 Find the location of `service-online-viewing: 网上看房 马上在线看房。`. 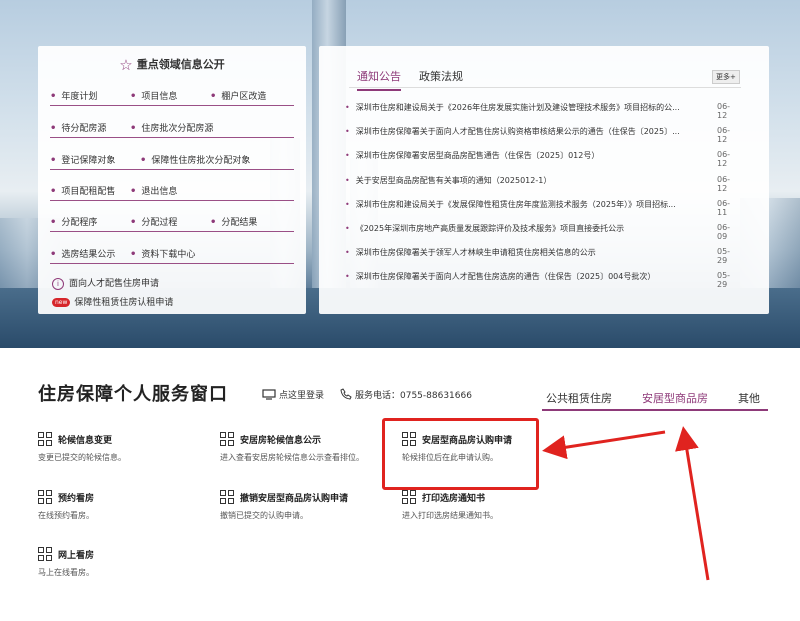

service-online-viewing: 网上看房 马上在线看房。 is located at coordinates (118, 565).